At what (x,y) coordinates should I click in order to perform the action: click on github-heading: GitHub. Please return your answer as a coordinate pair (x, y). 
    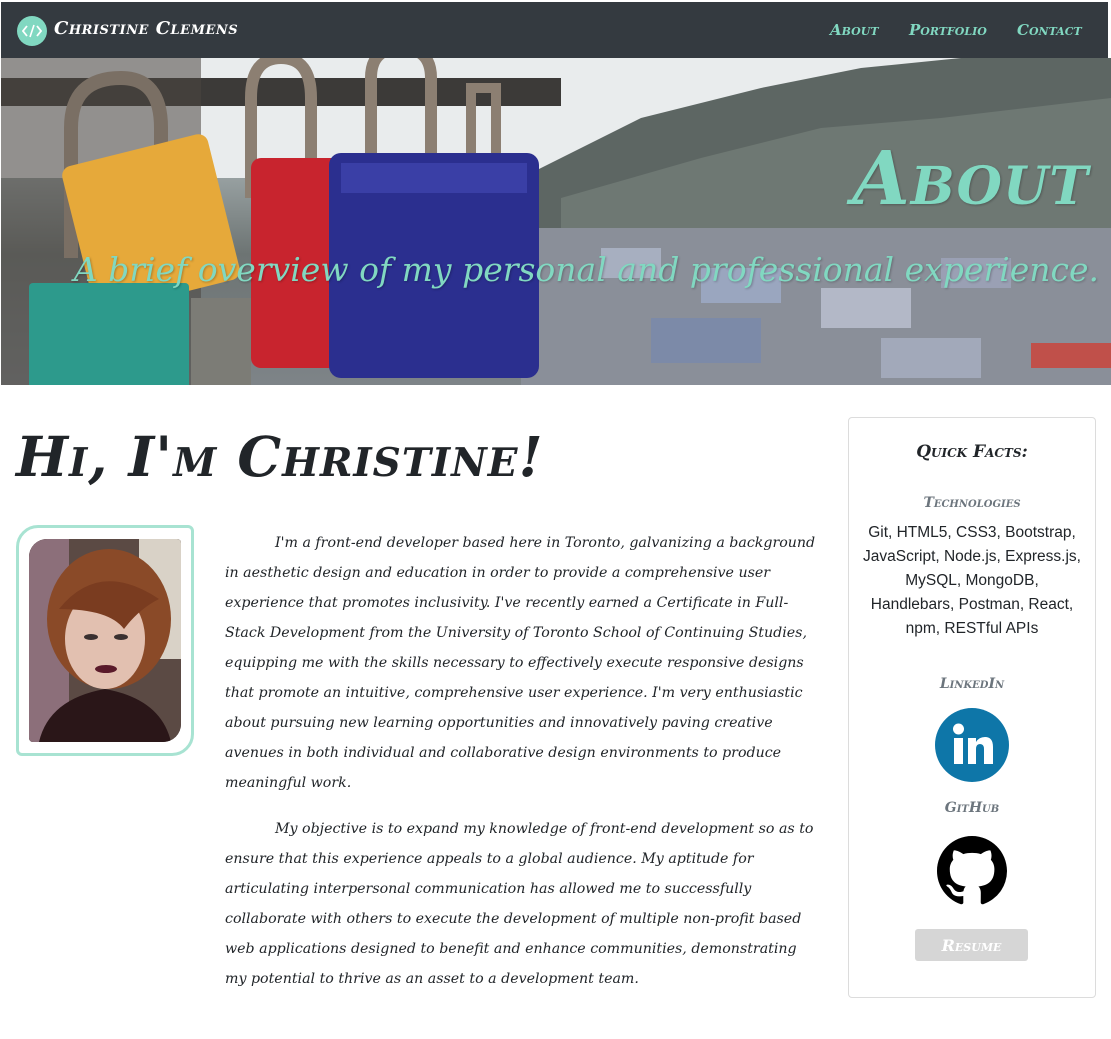
    Looking at the image, I should click on (972, 808).